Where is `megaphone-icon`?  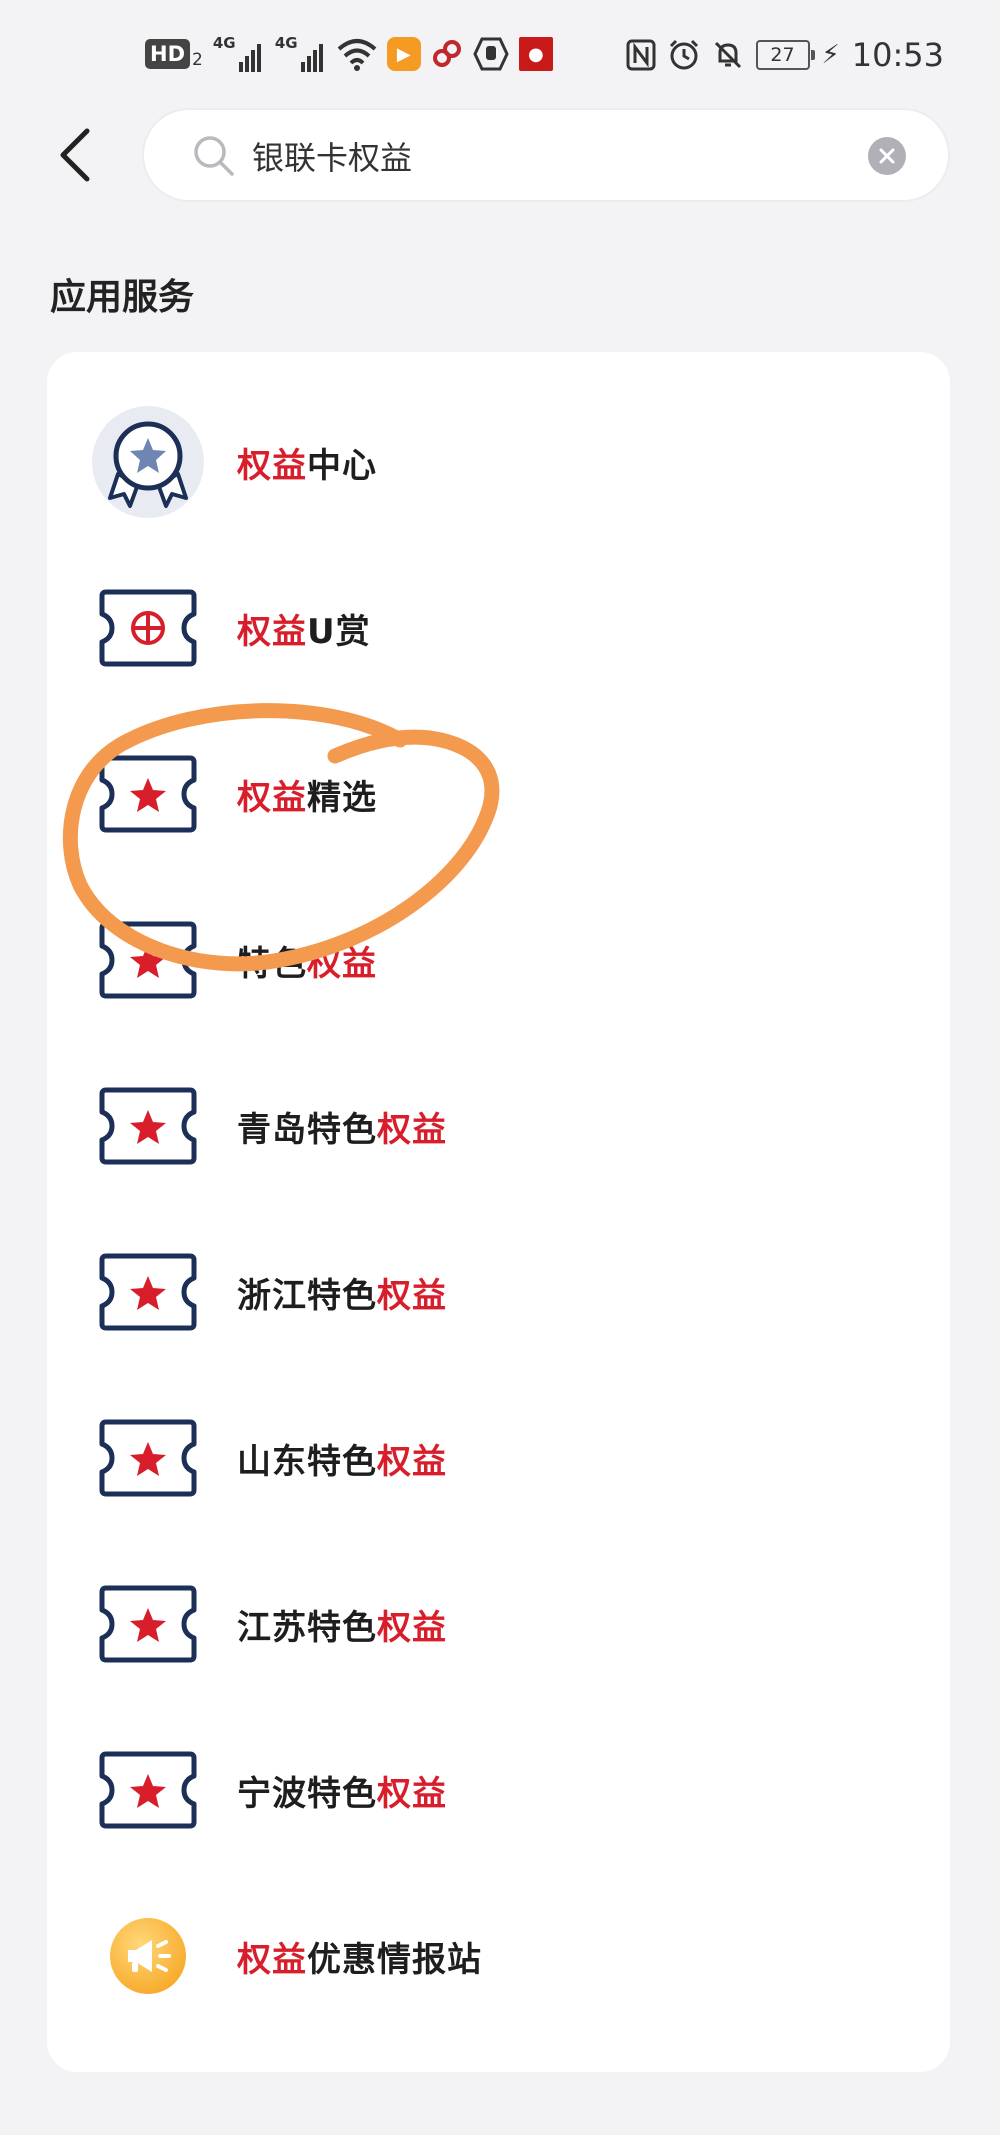
megaphone-icon is located at coordinates (148, 1956).